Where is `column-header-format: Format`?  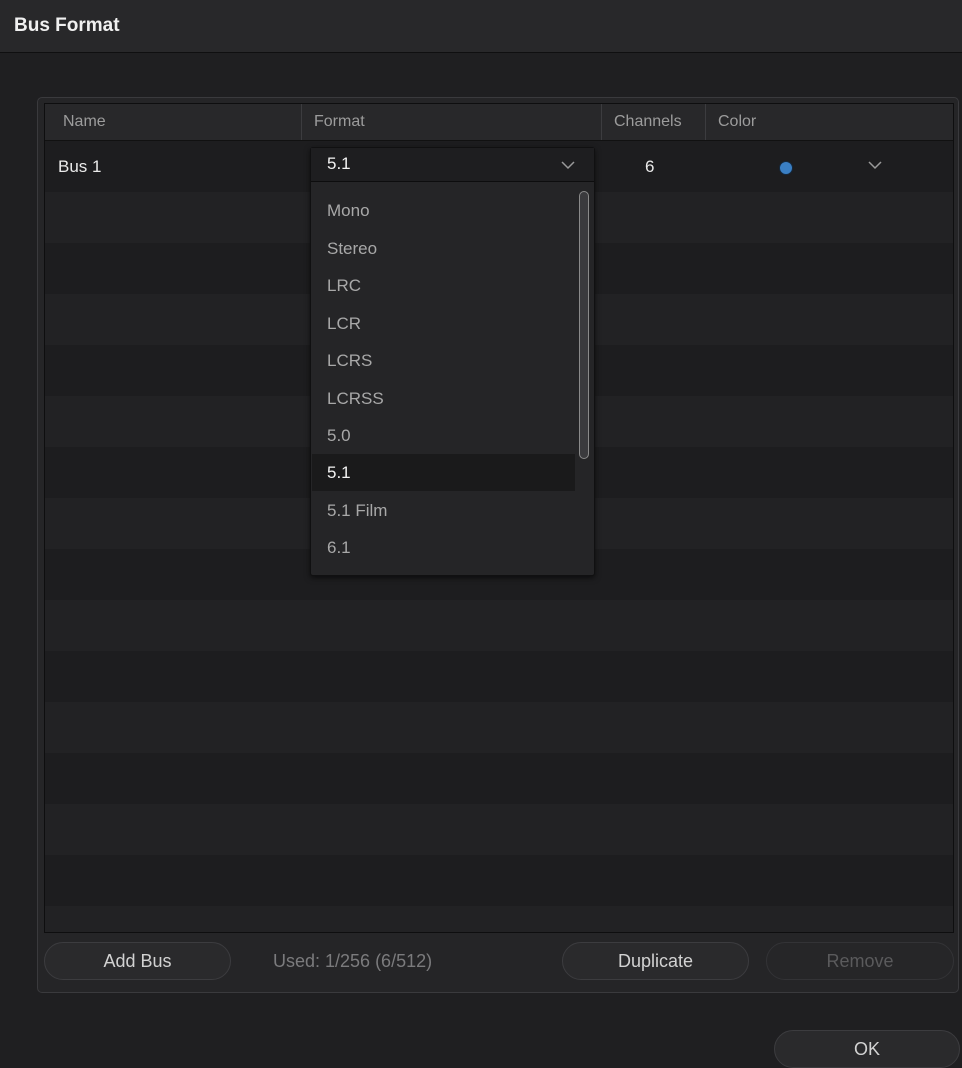 column-header-format: Format is located at coordinates (333, 122).